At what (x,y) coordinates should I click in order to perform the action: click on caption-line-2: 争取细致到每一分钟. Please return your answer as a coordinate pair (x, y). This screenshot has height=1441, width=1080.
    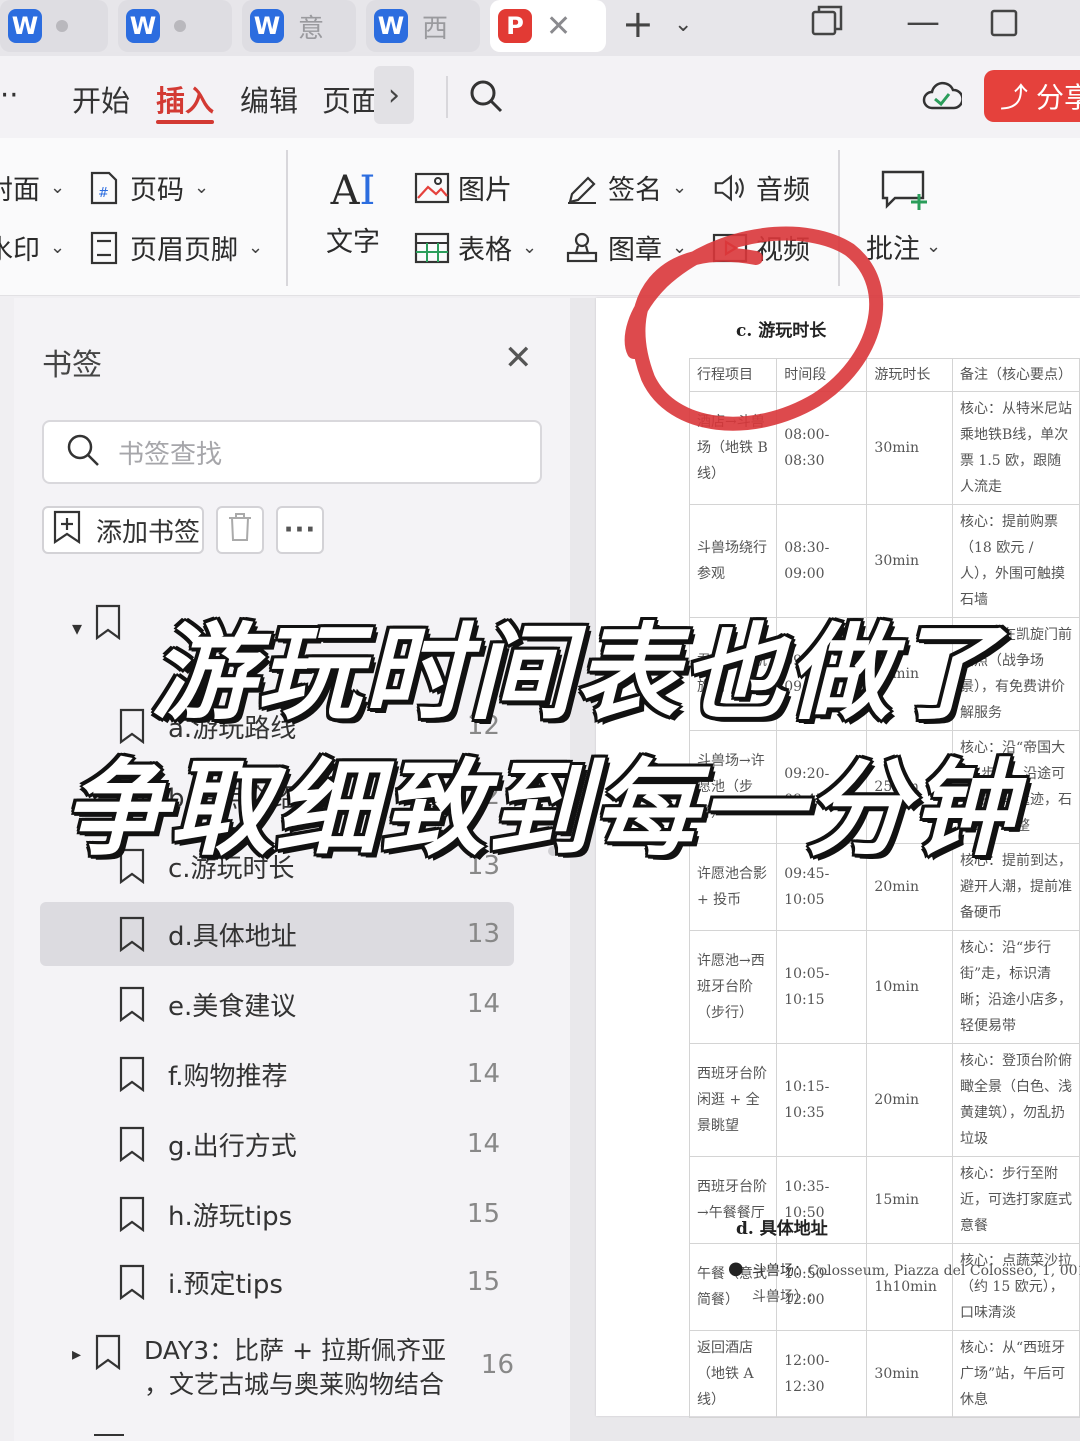
    Looking at the image, I should click on (539, 809).